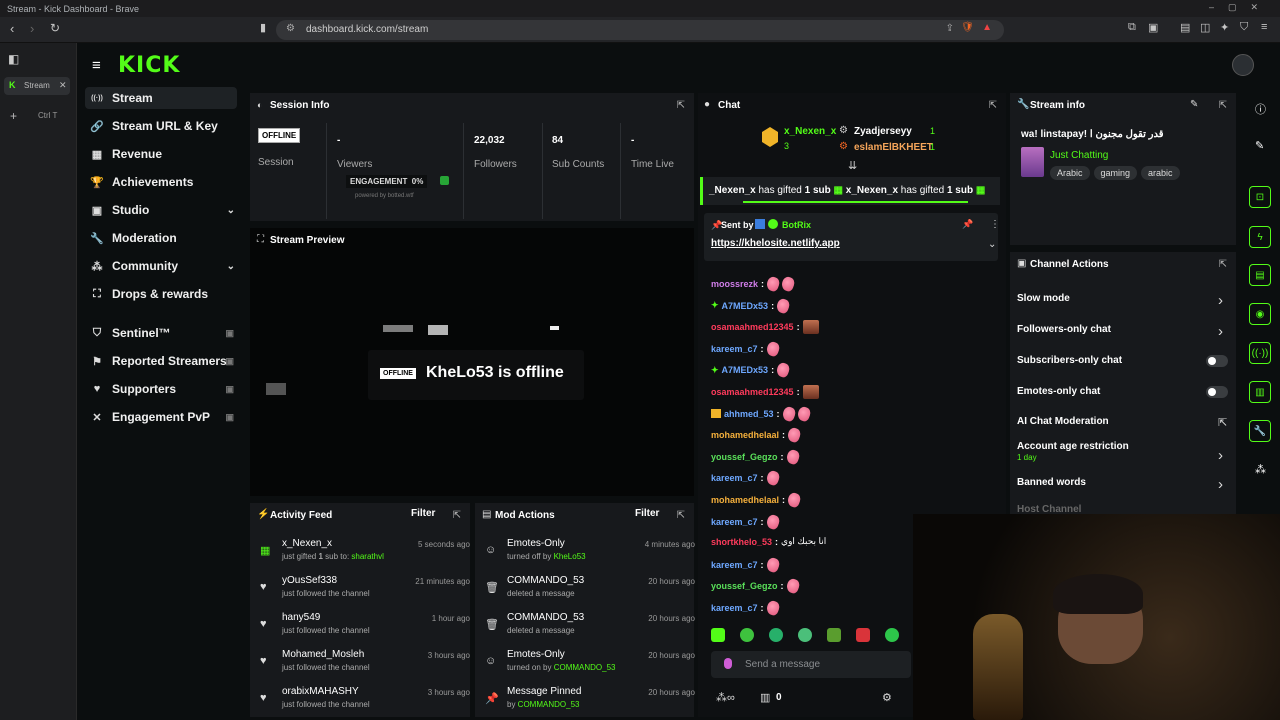 The image size is (1280, 720). Describe the element at coordinates (1132, 27) in the screenshot. I see `extensions-icon: ⧉` at that location.